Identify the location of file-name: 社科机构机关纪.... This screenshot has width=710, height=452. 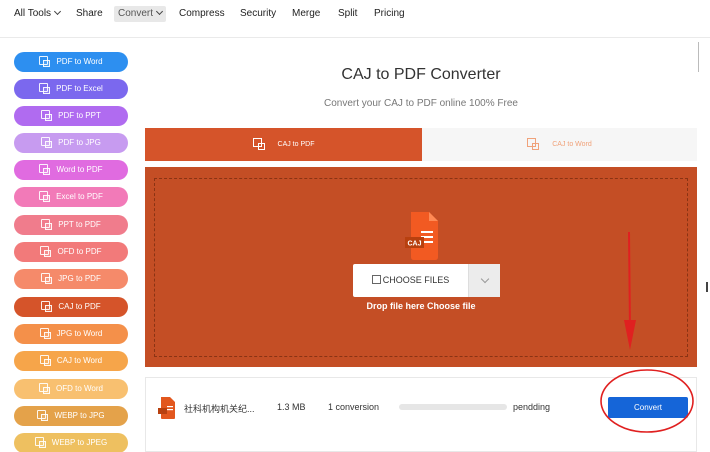
(219, 409).